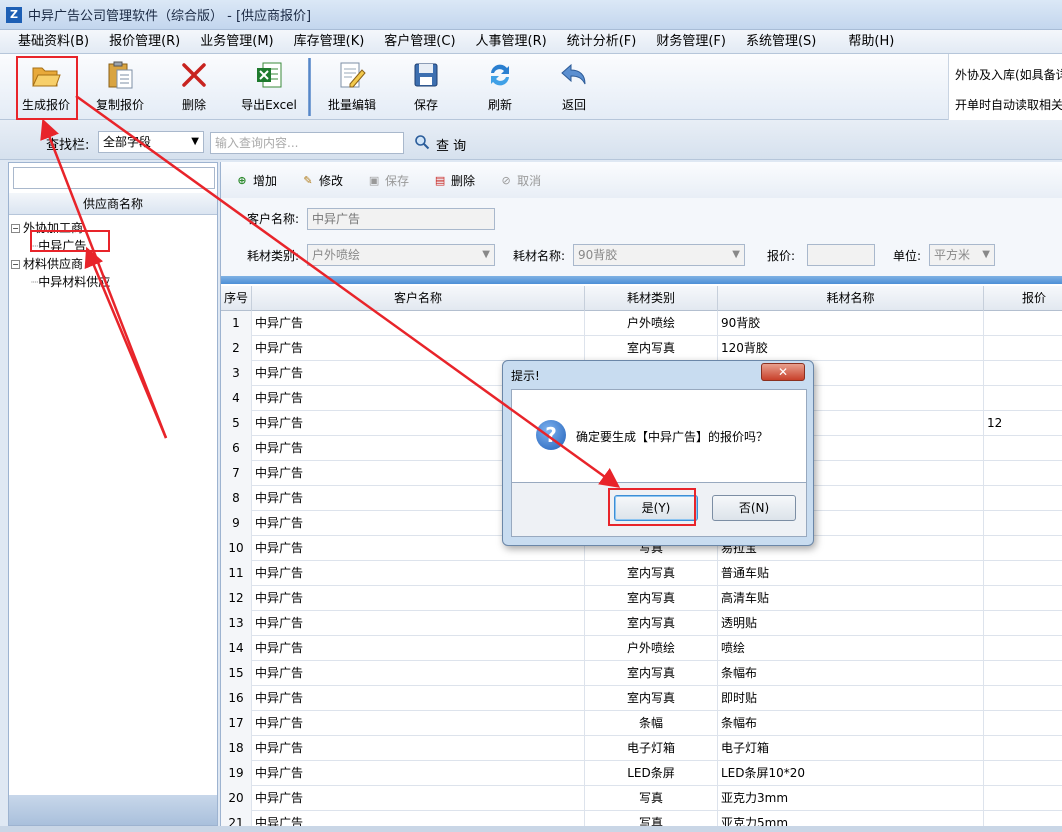 Image resolution: width=1062 pixels, height=832 pixels. I want to click on generate-quote-label: 生成报价, so click(45, 105).